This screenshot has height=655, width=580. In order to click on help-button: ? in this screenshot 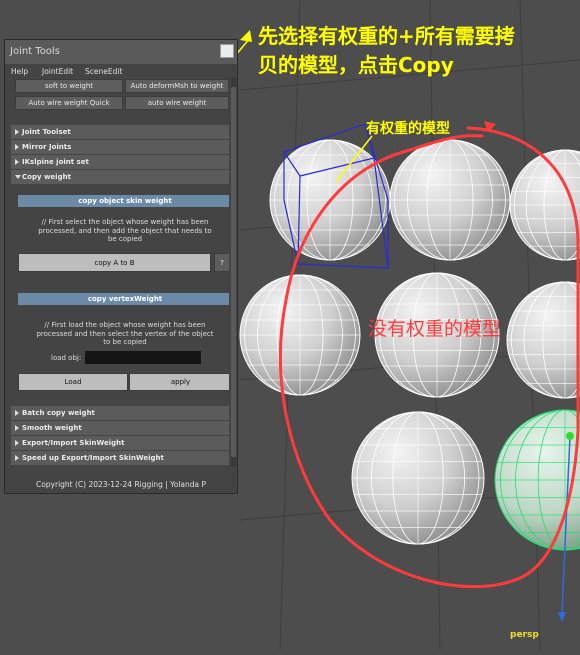, I will do `click(221, 262)`.